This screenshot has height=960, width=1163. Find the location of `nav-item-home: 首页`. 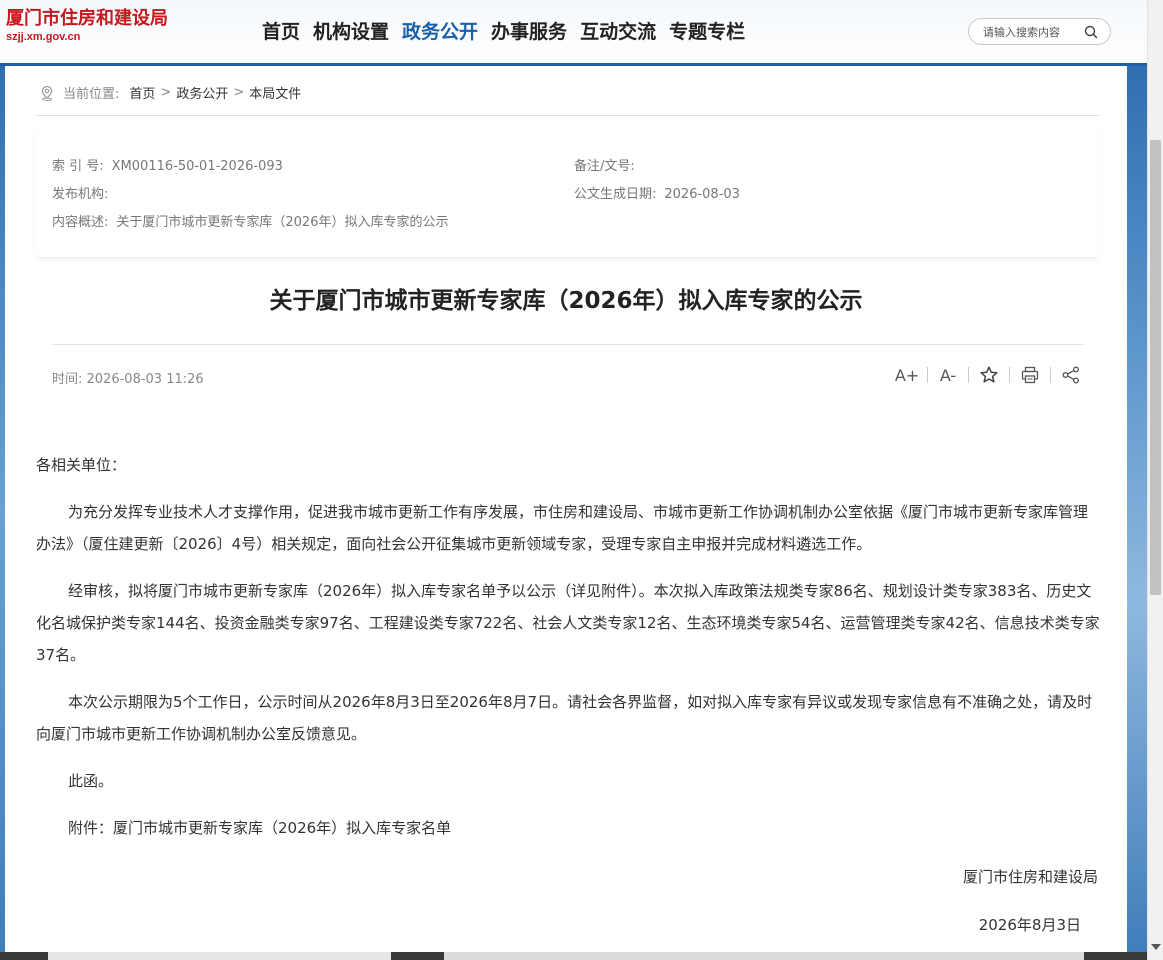

nav-item-home: 首页 is located at coordinates (281, 32).